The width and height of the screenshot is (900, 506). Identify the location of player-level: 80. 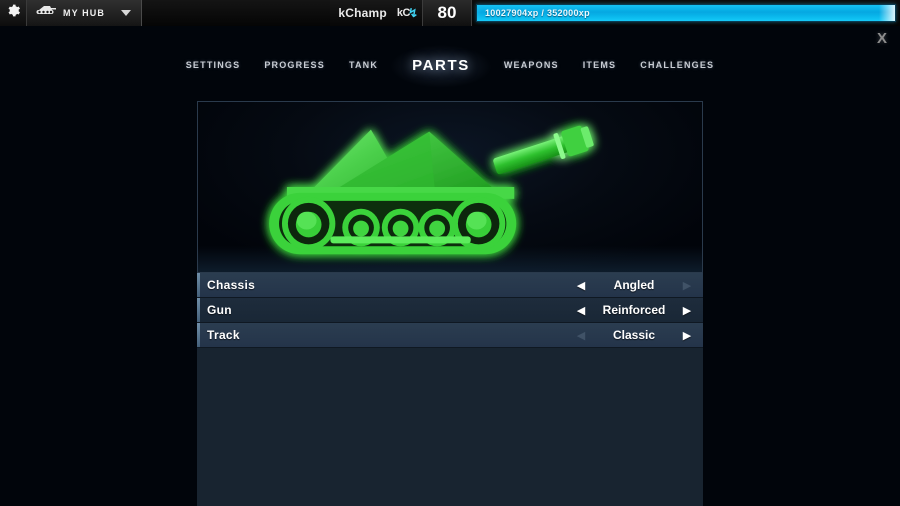
(447, 13).